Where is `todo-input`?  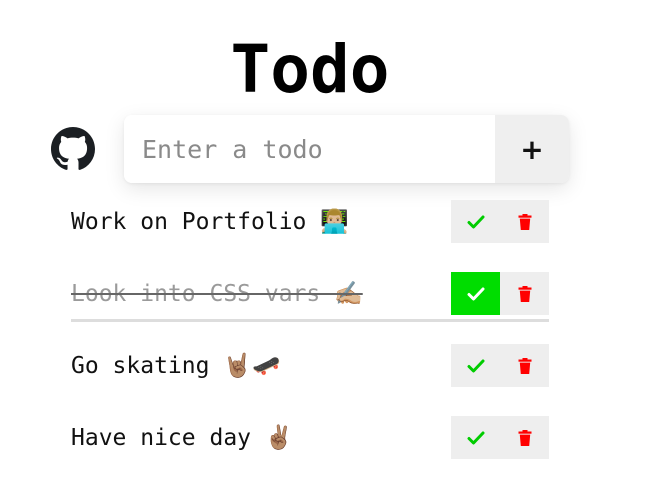
todo-input is located at coordinates (309, 149).